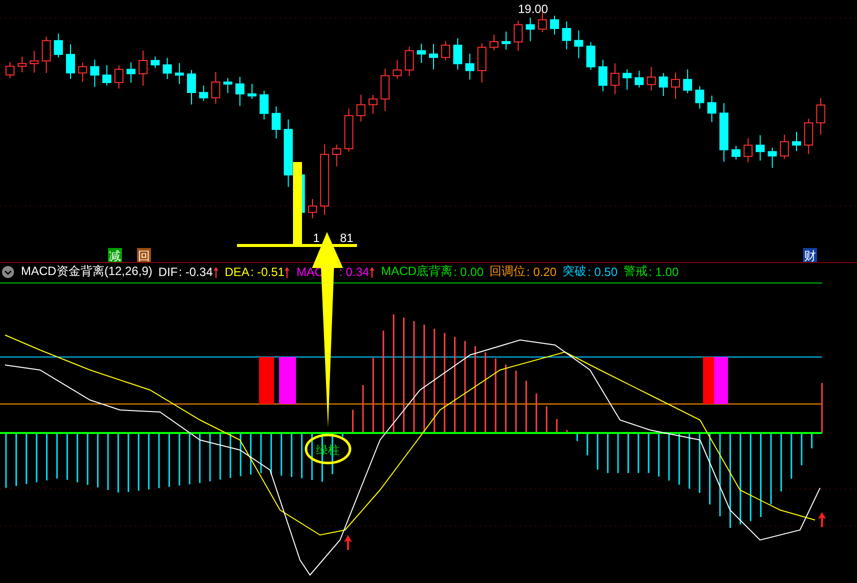 The image size is (857, 583). I want to click on indicator-value: : 0.20, so click(541, 271).